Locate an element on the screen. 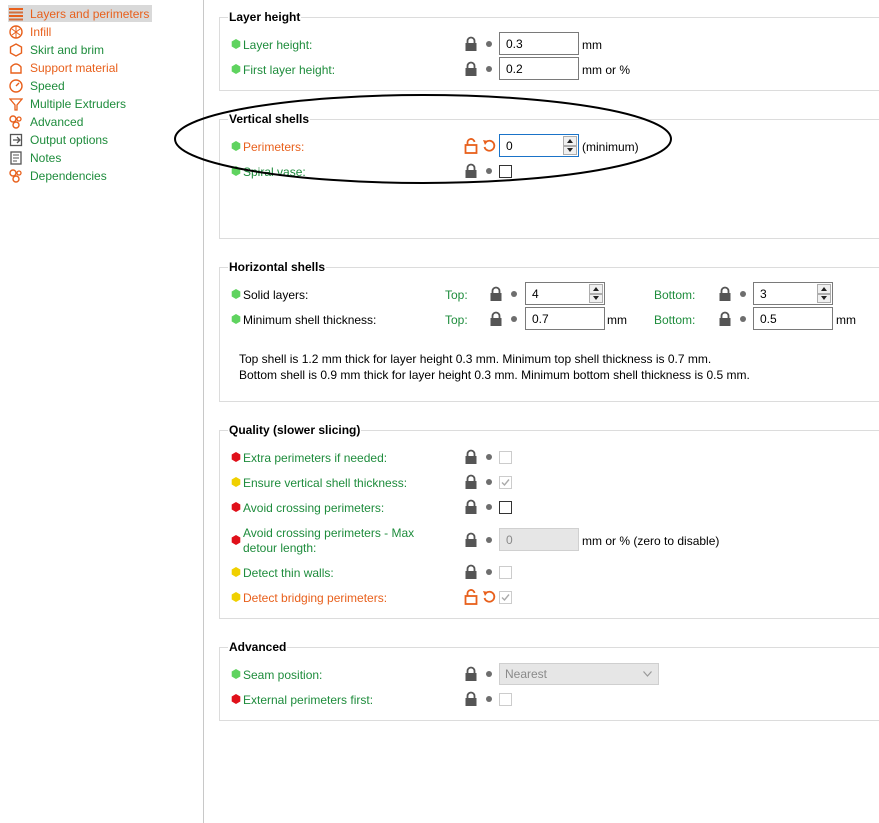 This screenshot has height=823, width=879. sidebar-item-label: Notes is located at coordinates (46, 157).